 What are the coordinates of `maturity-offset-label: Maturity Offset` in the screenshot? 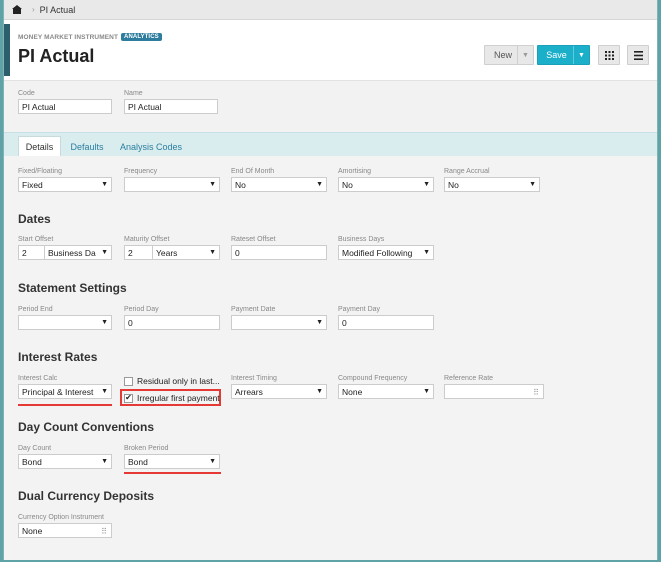 It's located at (147, 239).